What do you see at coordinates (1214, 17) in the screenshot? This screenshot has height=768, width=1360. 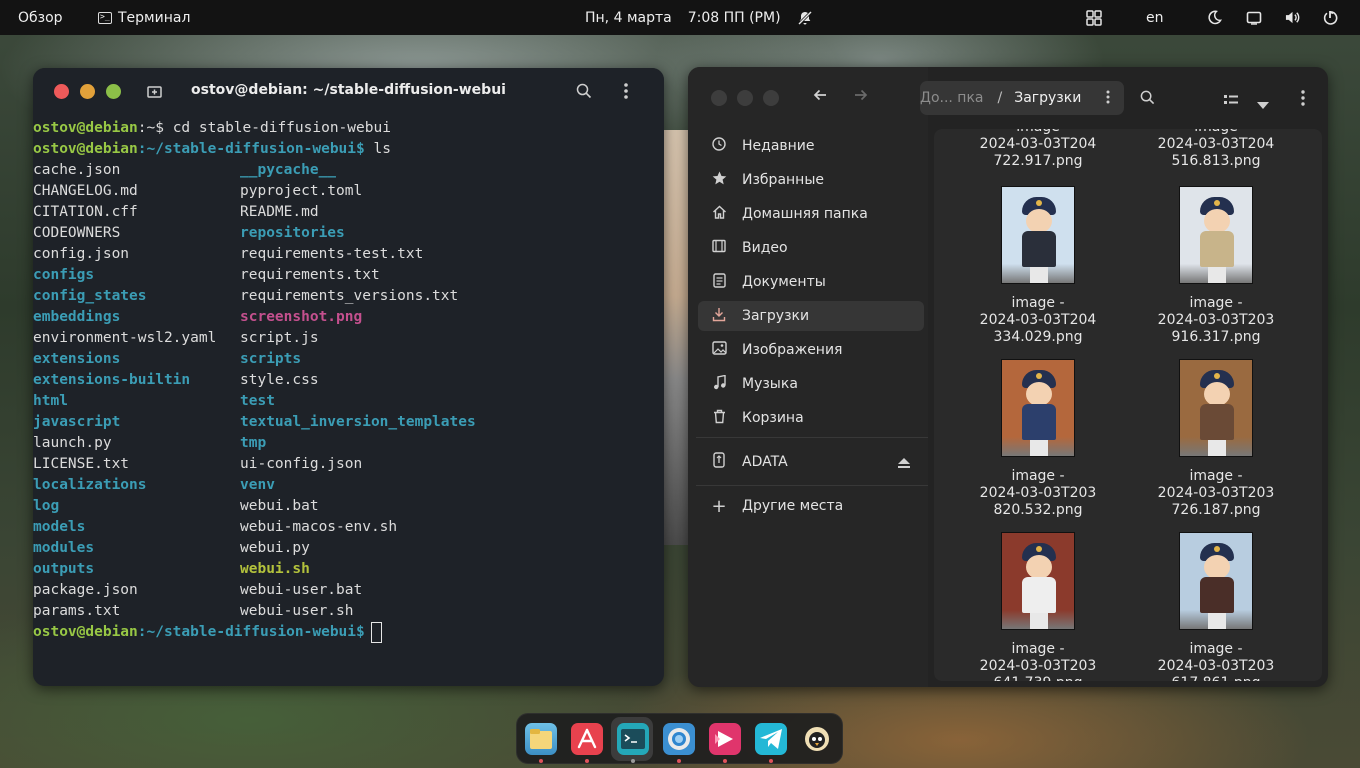 I see `night-light-button` at bounding box center [1214, 17].